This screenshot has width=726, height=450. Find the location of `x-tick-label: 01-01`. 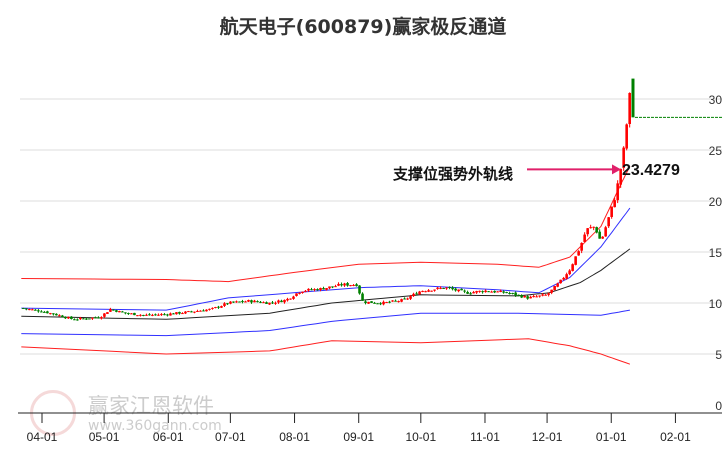

x-tick-label: 01-01 is located at coordinates (611, 437).